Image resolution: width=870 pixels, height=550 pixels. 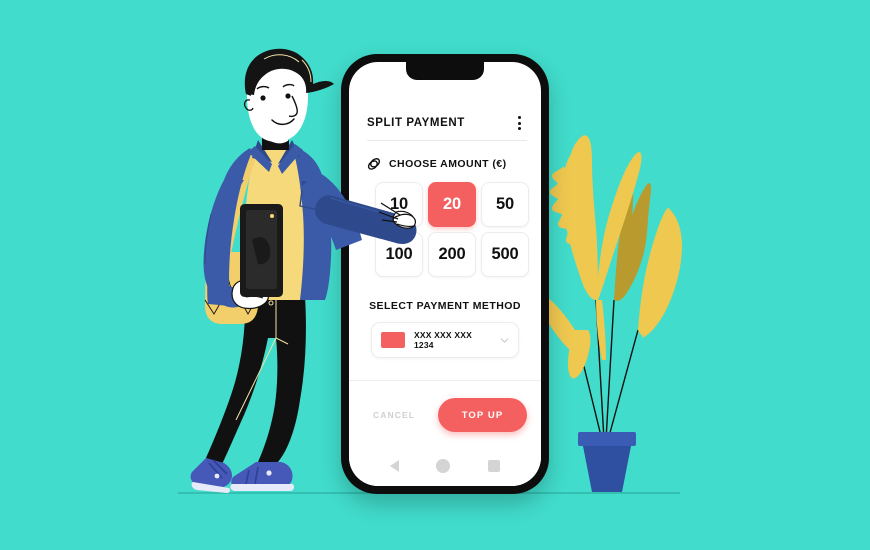 What do you see at coordinates (447, 140) in the screenshot?
I see `header-divider` at bounding box center [447, 140].